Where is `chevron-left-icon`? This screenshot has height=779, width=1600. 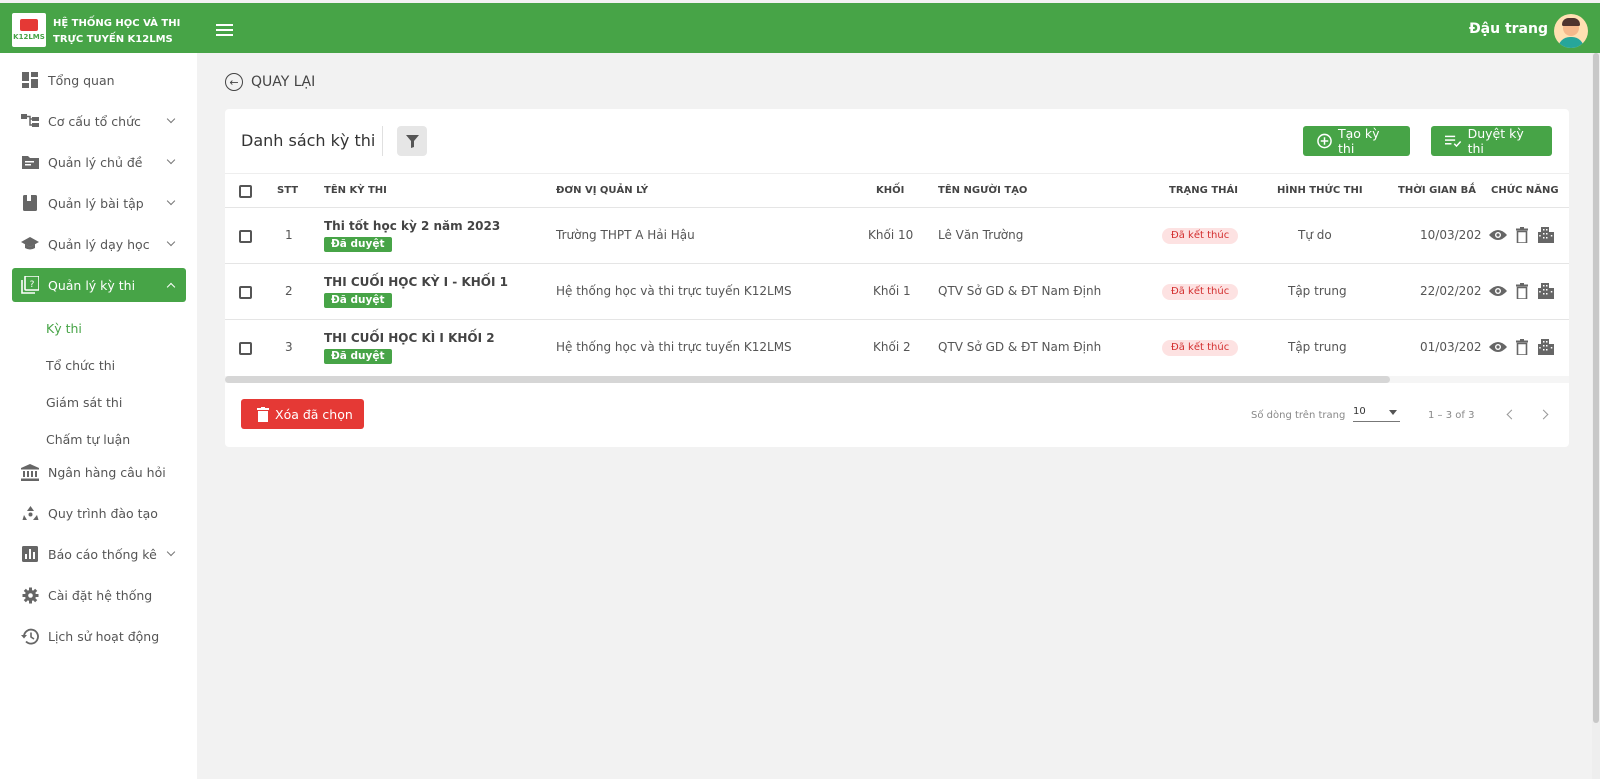
chevron-left-icon is located at coordinates (1511, 414).